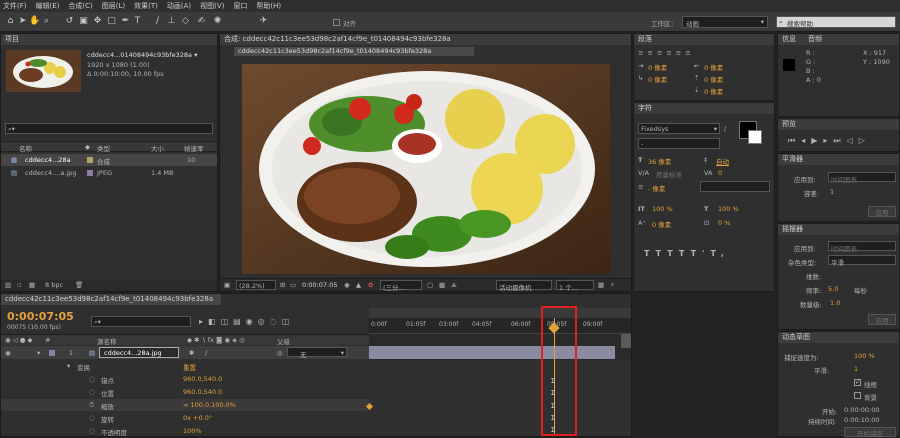  What do you see at coordinates (679, 128) in the screenshot?
I see `font-select: Fixedsys ▾` at bounding box center [679, 128].